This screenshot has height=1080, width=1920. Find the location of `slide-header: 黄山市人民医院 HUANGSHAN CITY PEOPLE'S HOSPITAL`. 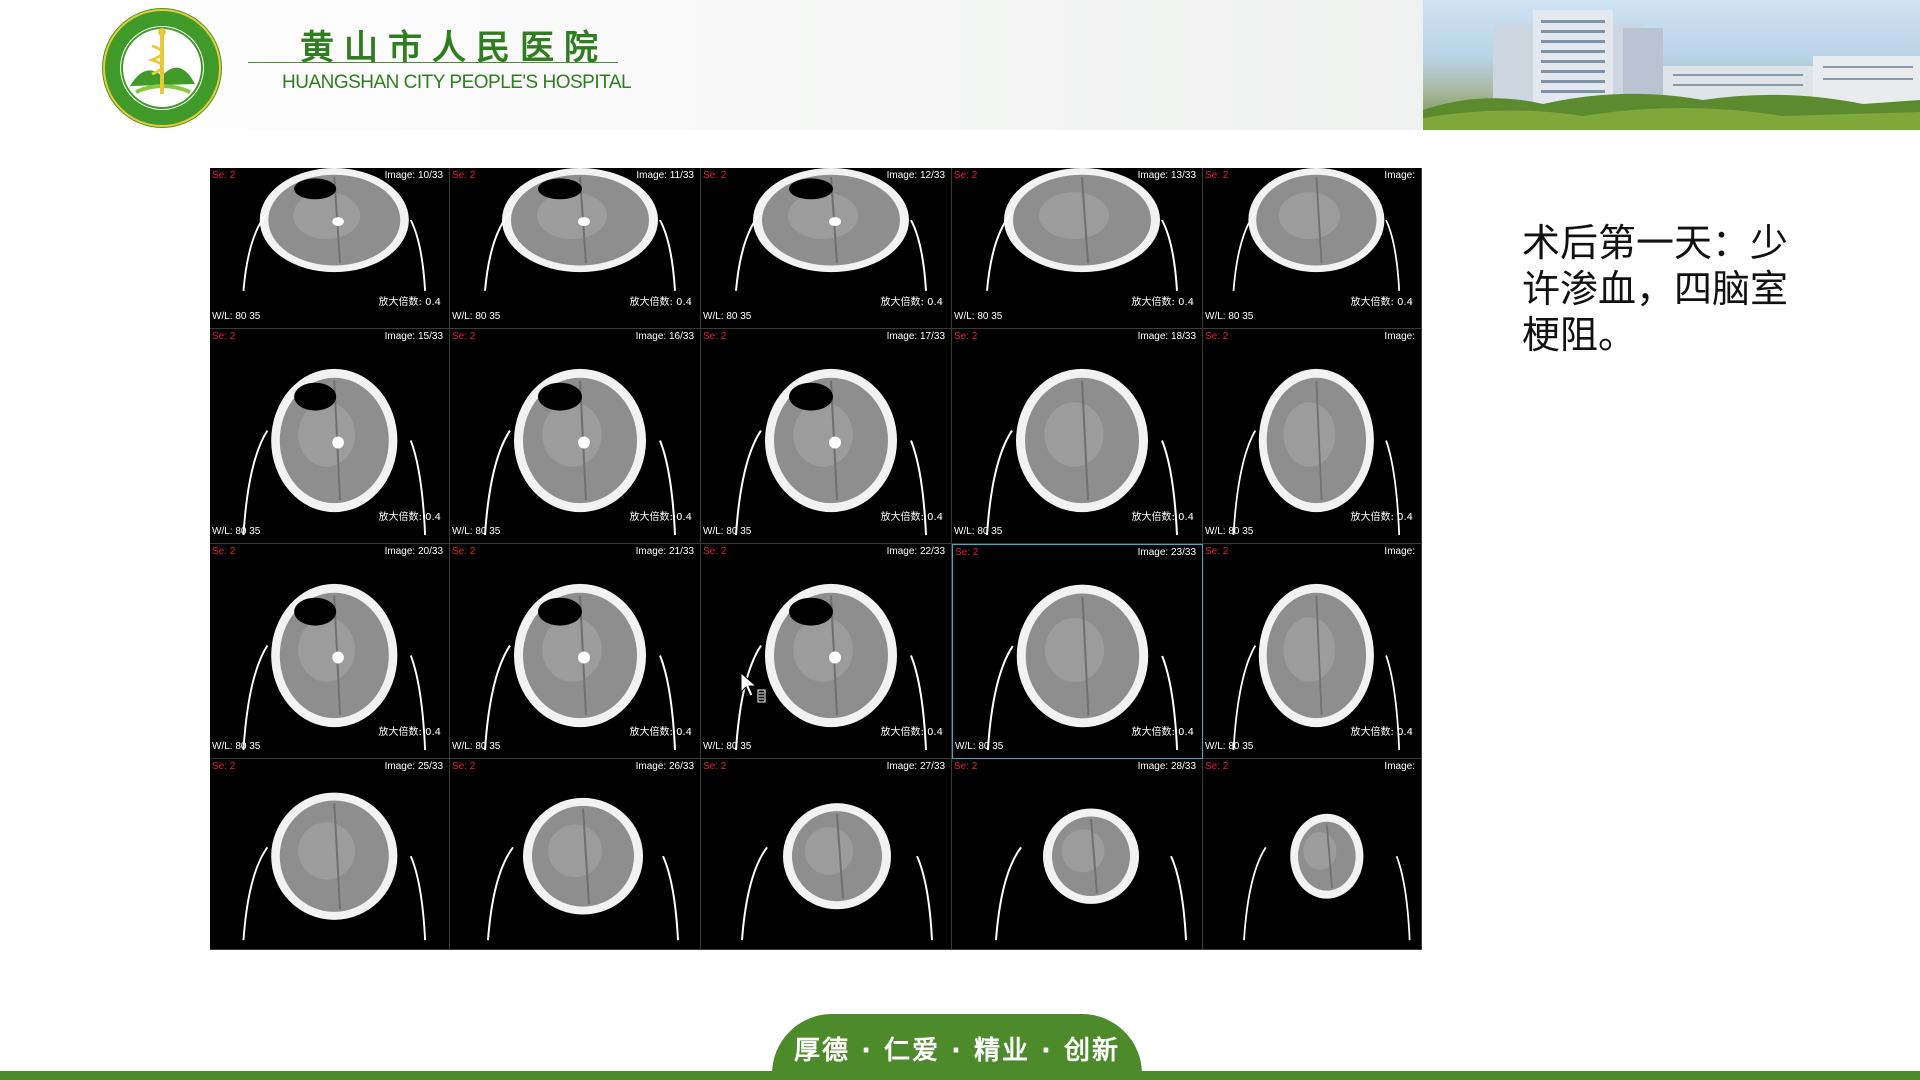

slide-header: 黄山市人民医院 HUANGSHAN CITY PEOPLE'S HOSPITAL is located at coordinates (960, 65).